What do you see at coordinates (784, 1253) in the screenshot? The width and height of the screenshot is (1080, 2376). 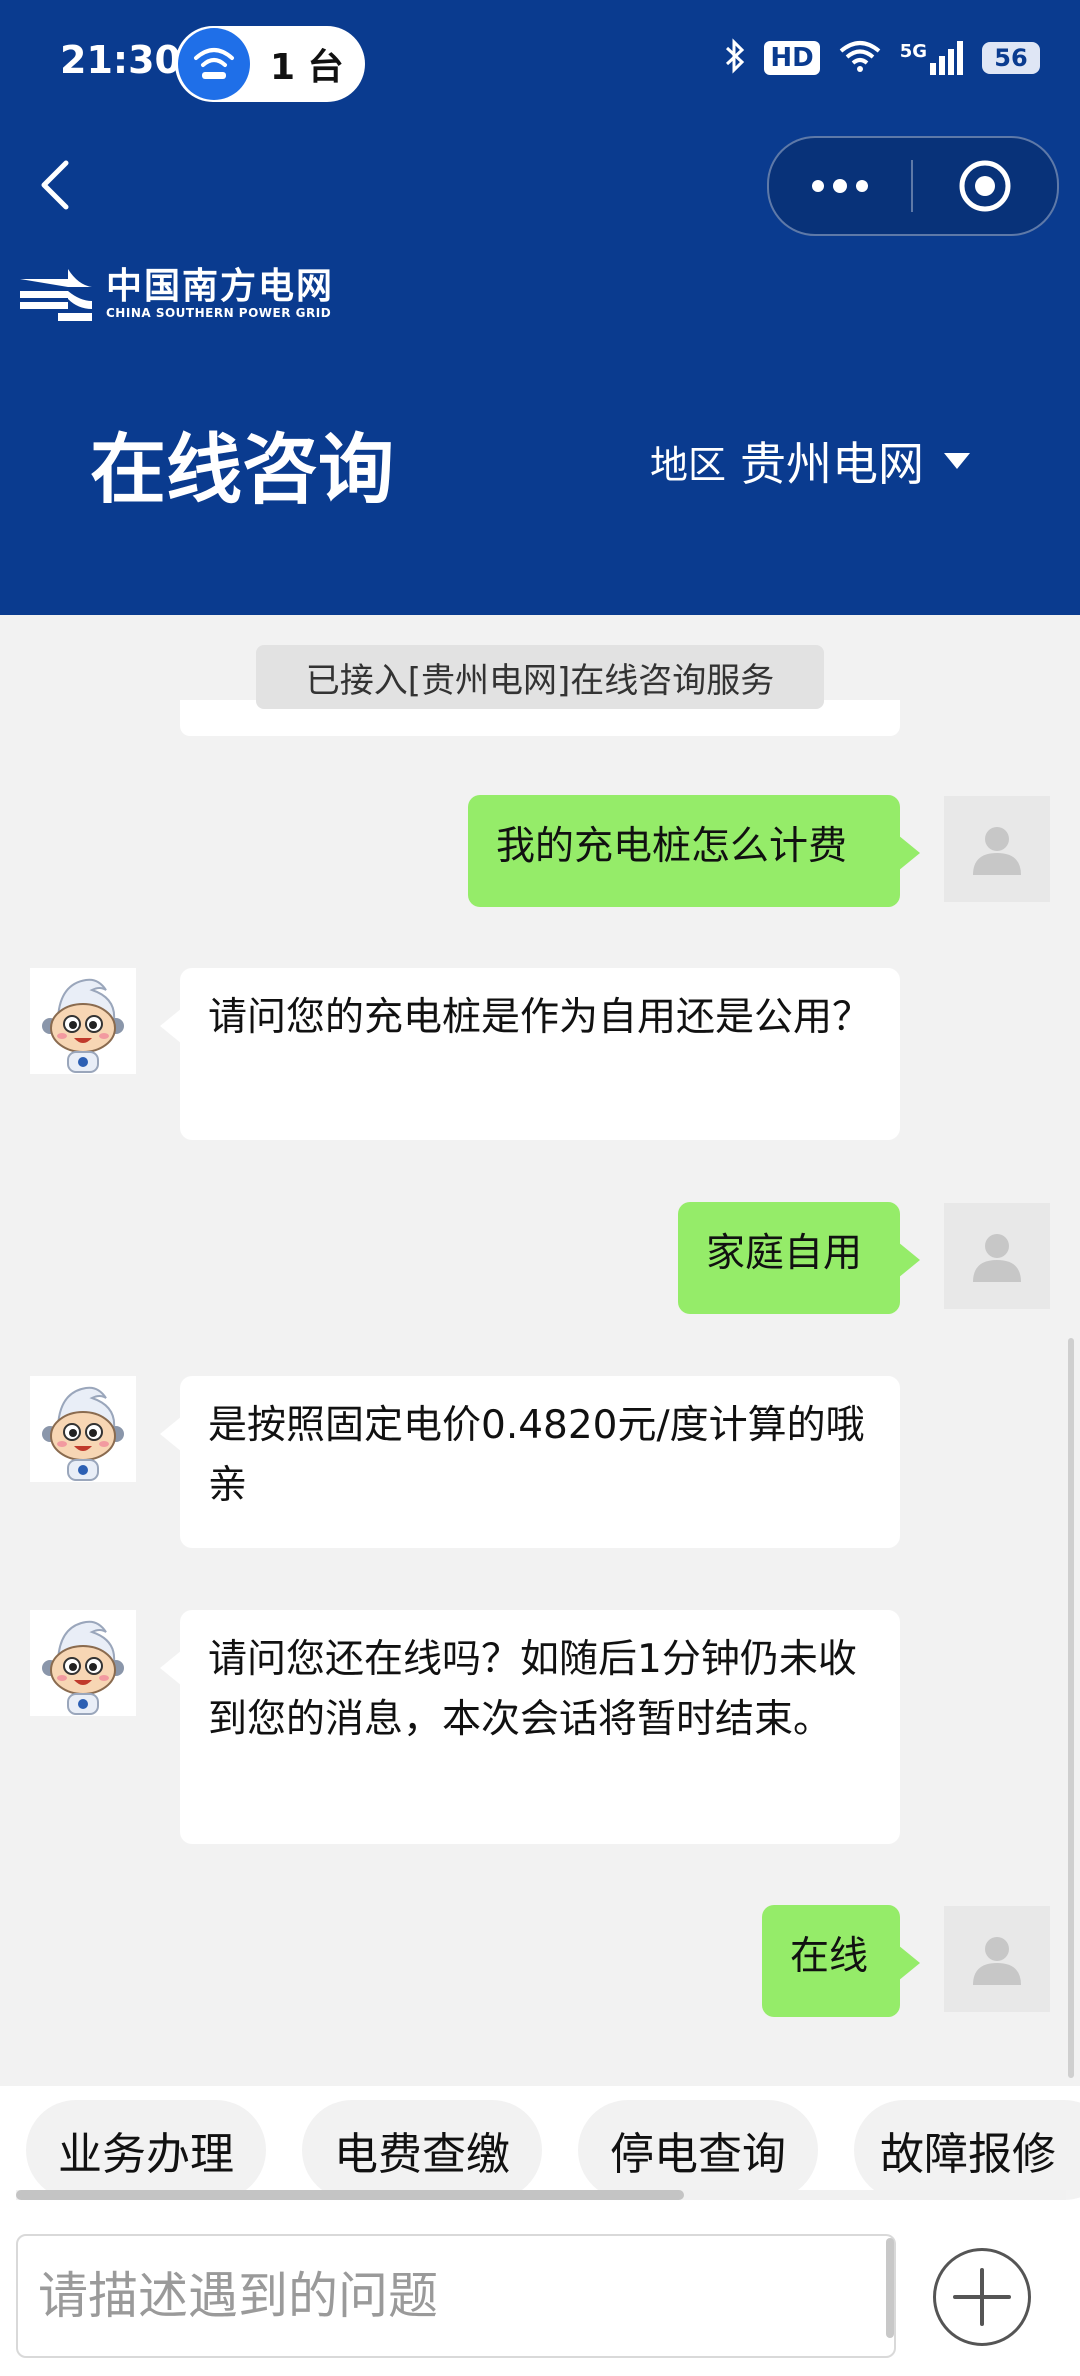 I see `message-text: 家庭自用` at bounding box center [784, 1253].